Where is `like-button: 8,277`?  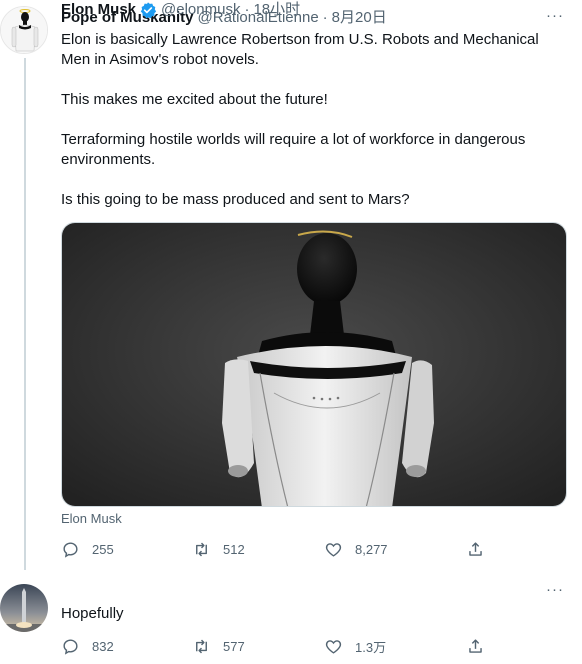
like-button: 8,277 is located at coordinates (356, 549).